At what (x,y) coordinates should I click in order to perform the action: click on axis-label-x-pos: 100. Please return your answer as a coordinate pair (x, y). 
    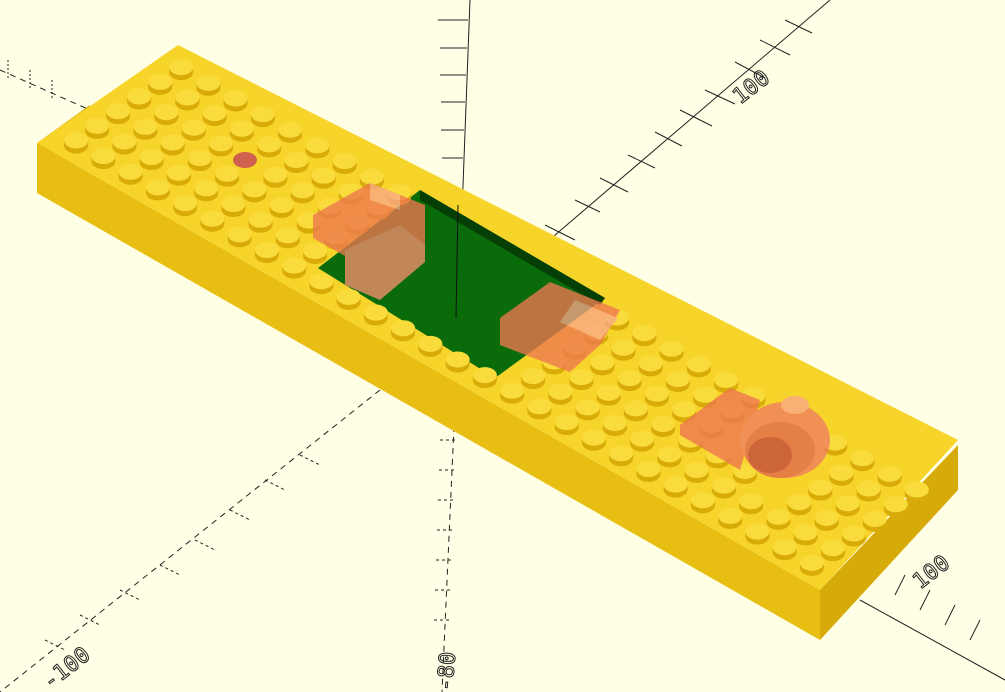
    Looking at the image, I should click on (931, 573).